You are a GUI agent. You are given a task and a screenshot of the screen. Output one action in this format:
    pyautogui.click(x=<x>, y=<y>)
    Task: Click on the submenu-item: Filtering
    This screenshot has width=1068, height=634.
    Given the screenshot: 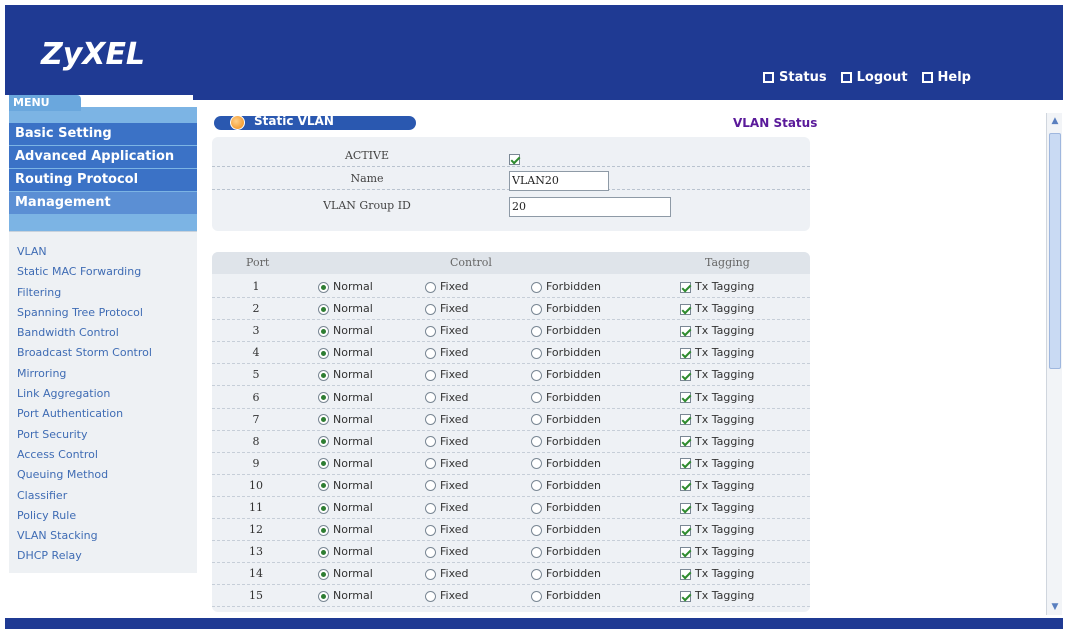 What is the action you would take?
    pyautogui.click(x=84, y=293)
    